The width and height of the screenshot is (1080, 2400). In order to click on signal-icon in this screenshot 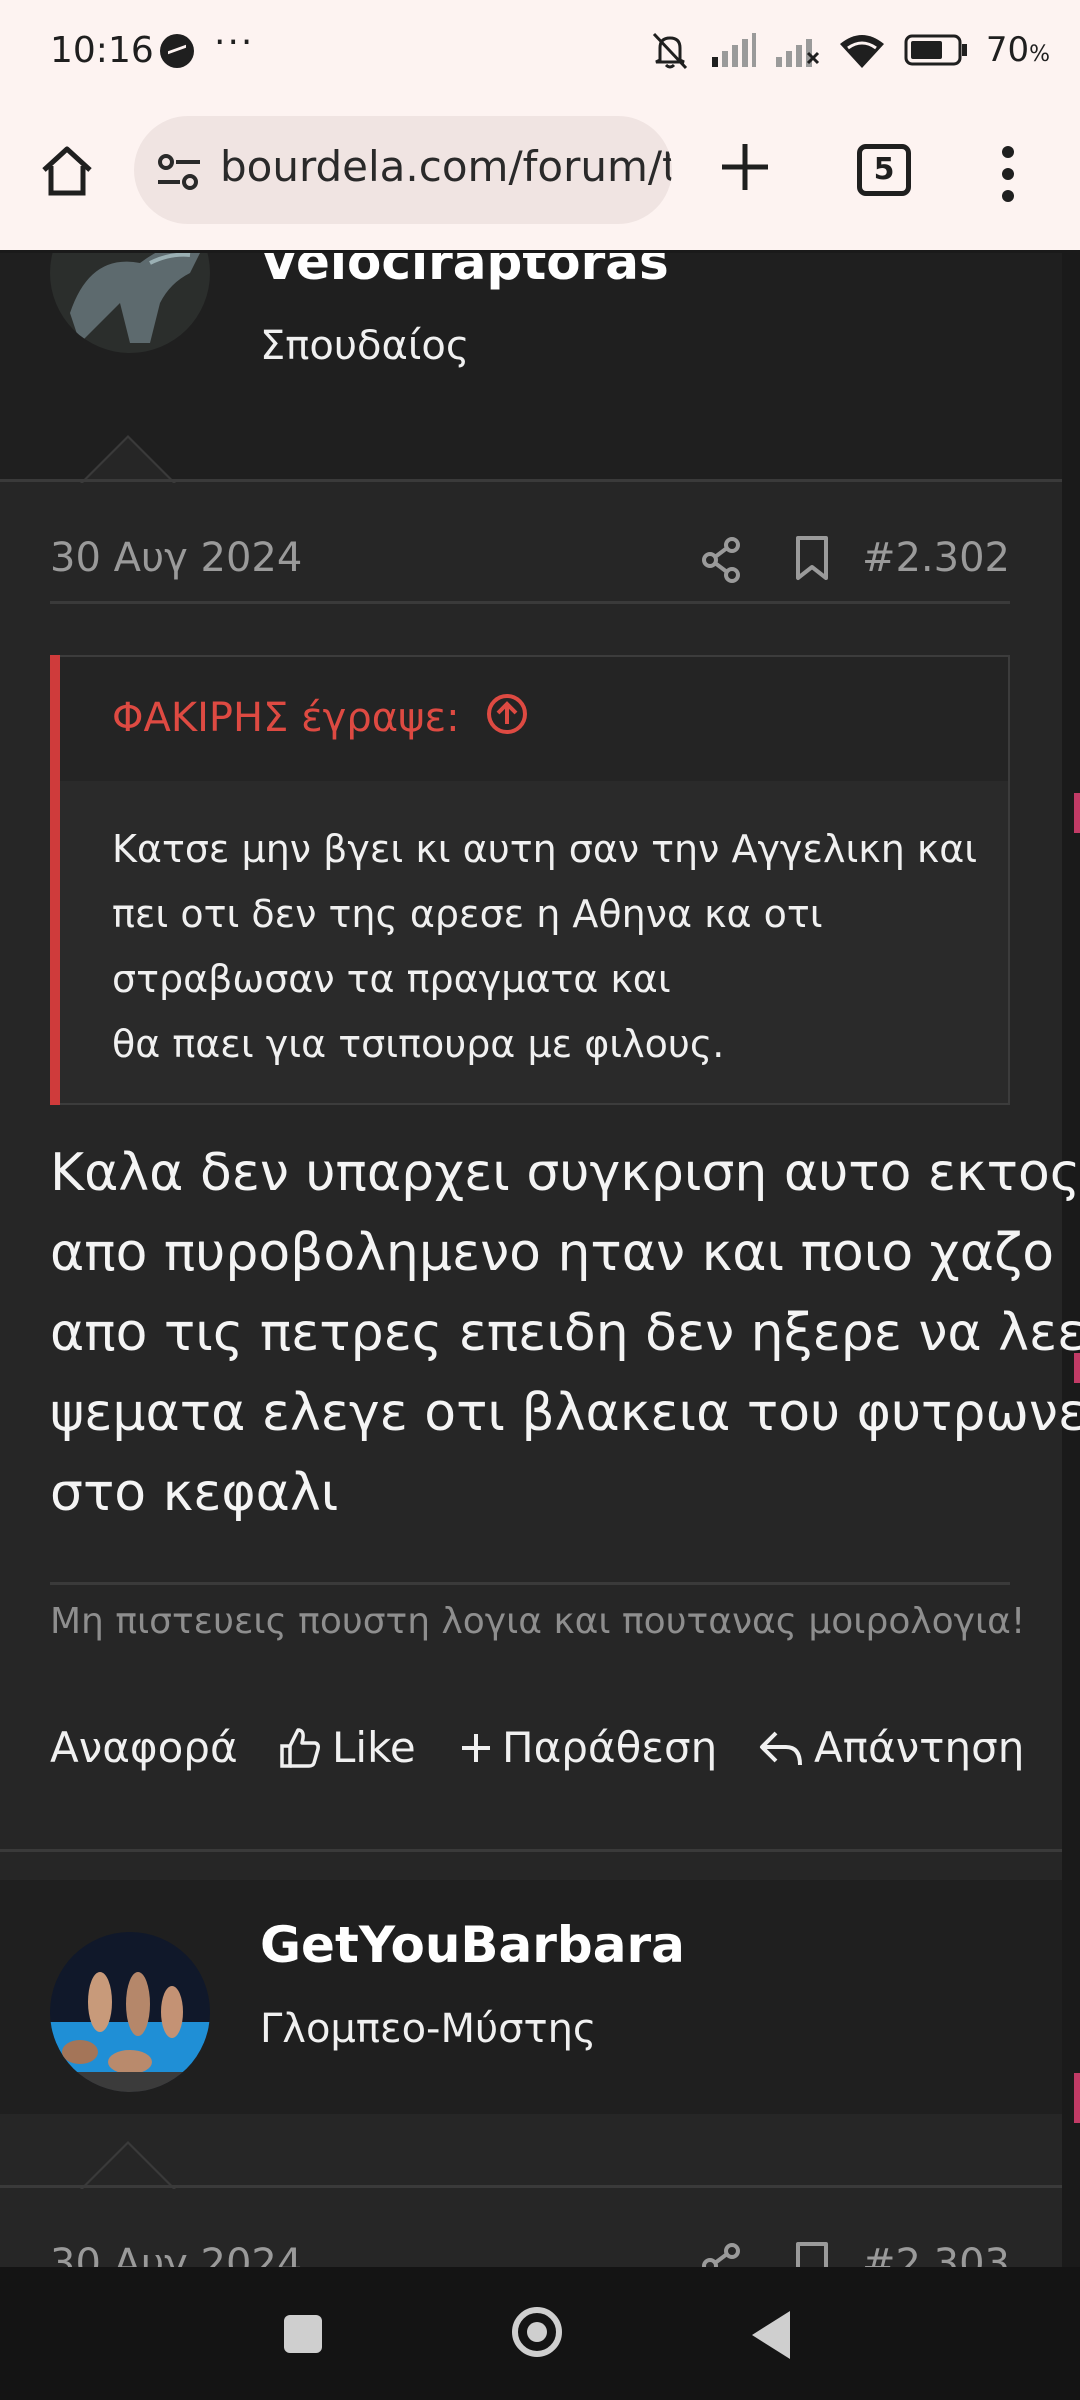, I will do `click(733, 50)`.